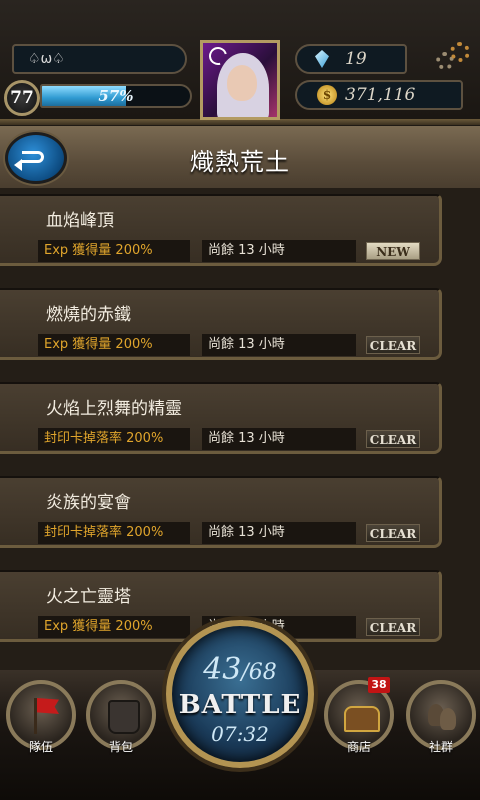  What do you see at coordinates (440, 747) in the screenshot?
I see `social-label: 社群` at bounding box center [440, 747].